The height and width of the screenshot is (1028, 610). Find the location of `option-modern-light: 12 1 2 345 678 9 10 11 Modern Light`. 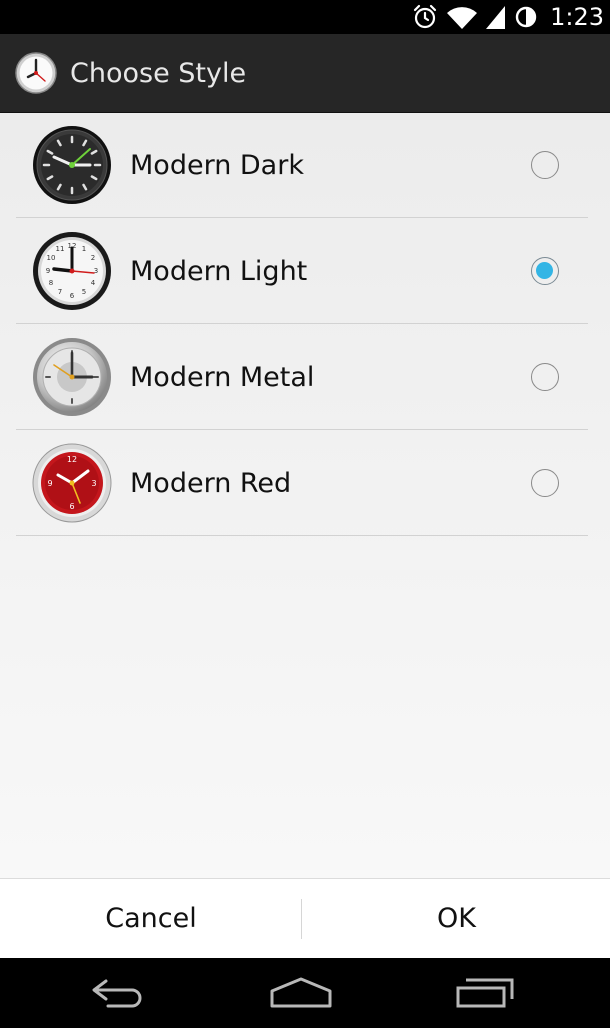

option-modern-light: 12 1 2 345 678 9 10 11 Modern Light is located at coordinates (302, 271).